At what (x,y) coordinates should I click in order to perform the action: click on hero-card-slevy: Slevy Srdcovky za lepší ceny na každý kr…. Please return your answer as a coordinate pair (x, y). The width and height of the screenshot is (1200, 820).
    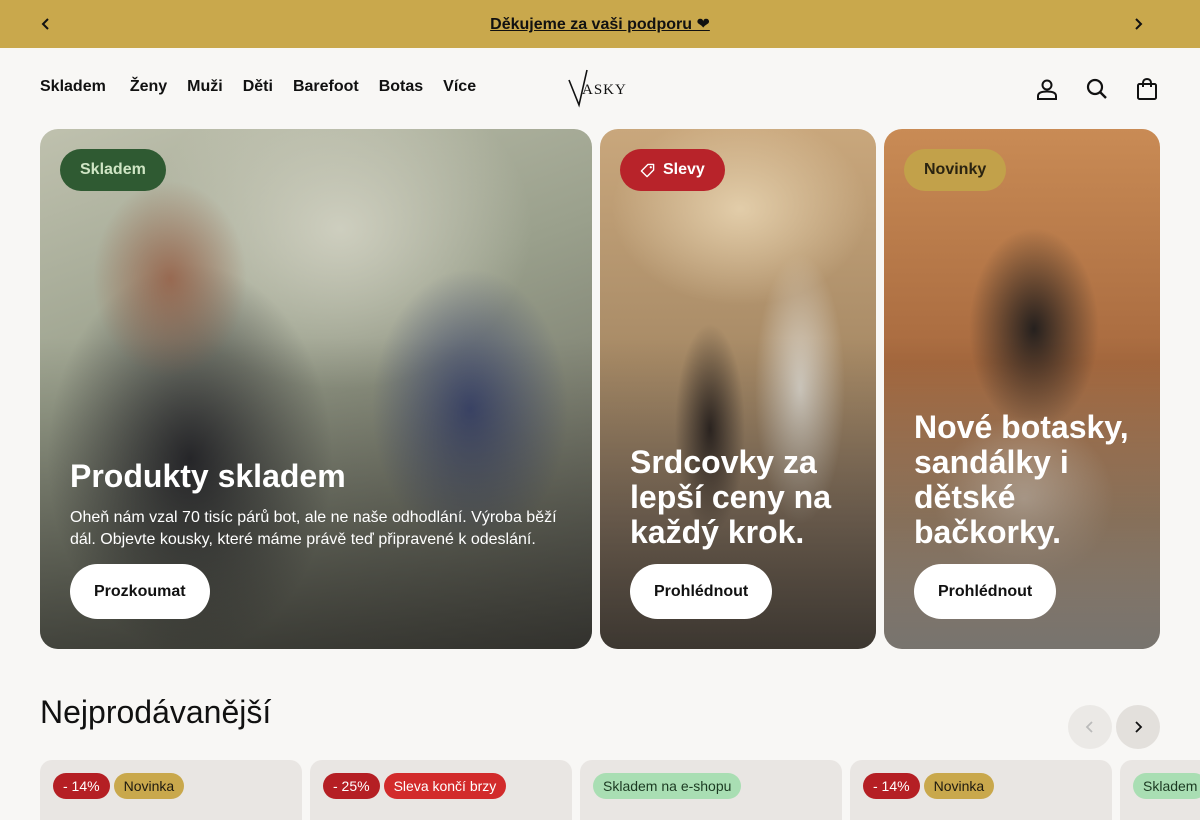
    Looking at the image, I should click on (738, 389).